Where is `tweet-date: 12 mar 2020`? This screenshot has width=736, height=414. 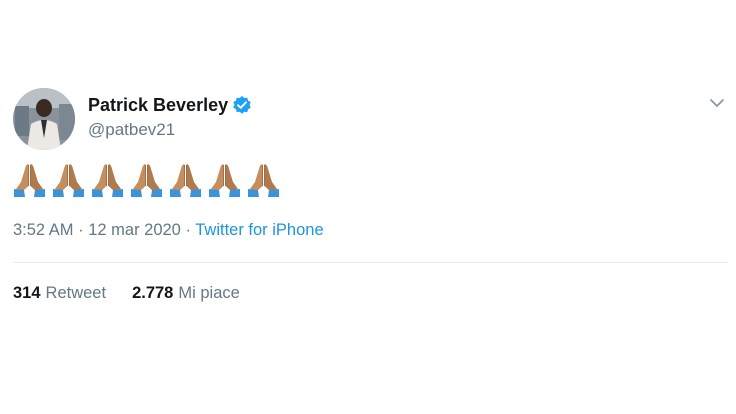 tweet-date: 12 mar 2020 is located at coordinates (134, 230).